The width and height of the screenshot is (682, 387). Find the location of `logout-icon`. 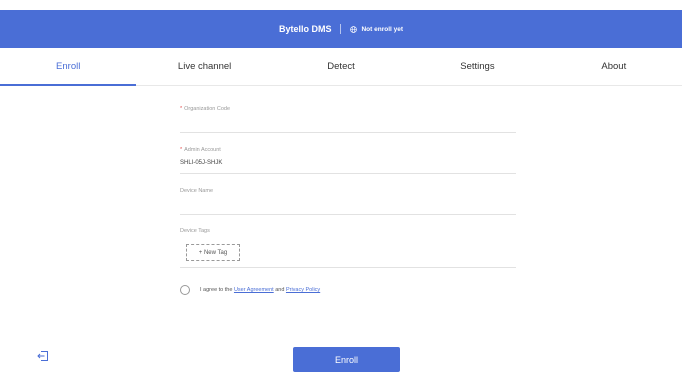

logout-icon is located at coordinates (42, 356).